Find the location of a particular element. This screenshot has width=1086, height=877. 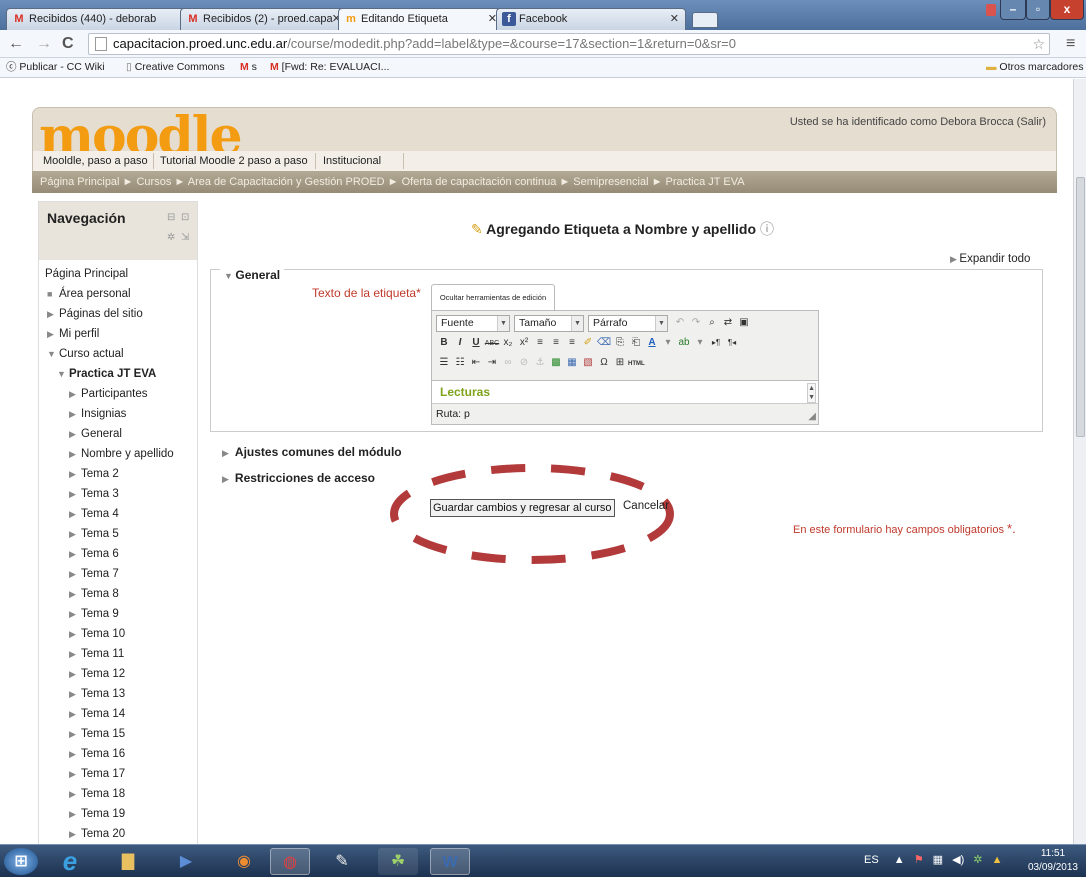

paste-word-icon: ⎗ is located at coordinates (636, 343).